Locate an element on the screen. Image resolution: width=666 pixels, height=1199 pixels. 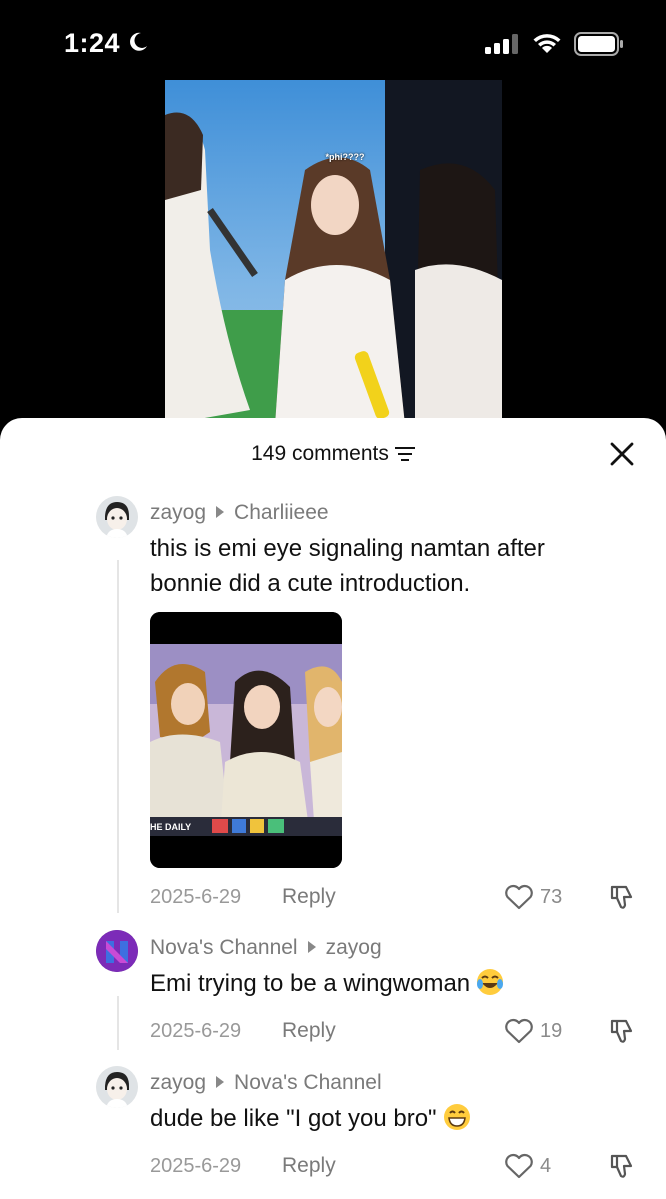
reply-to-username: Nova's Channel is located at coordinates (308, 1082).